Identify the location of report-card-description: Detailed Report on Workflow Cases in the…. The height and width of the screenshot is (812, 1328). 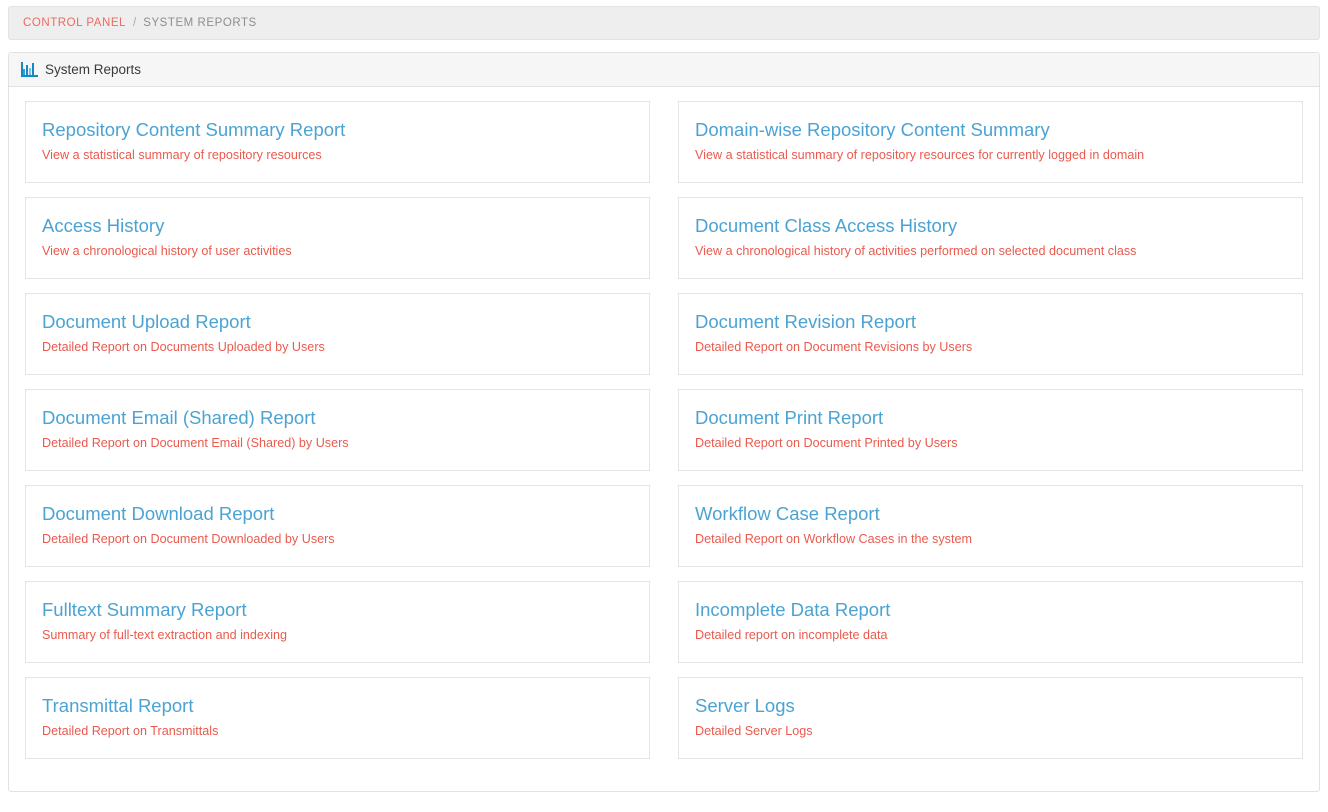
(833, 539).